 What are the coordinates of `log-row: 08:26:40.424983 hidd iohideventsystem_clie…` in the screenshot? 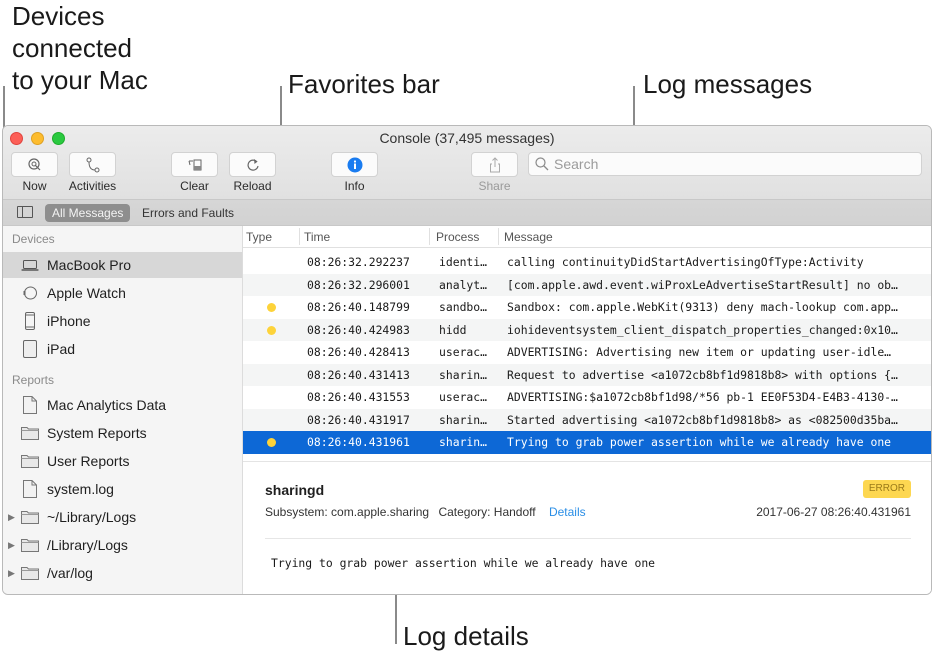 It's located at (587, 329).